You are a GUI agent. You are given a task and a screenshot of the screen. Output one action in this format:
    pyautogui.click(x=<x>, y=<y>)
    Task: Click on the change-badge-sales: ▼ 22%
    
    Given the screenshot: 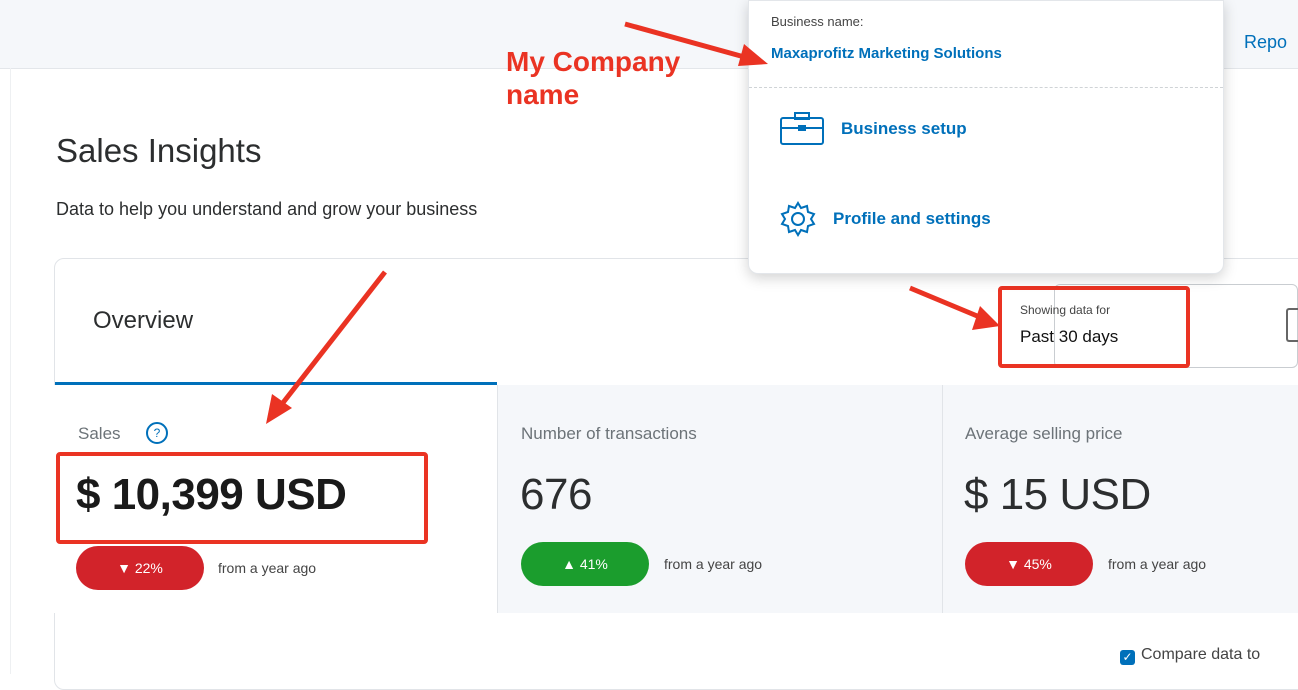 What is the action you would take?
    pyautogui.click(x=140, y=568)
    